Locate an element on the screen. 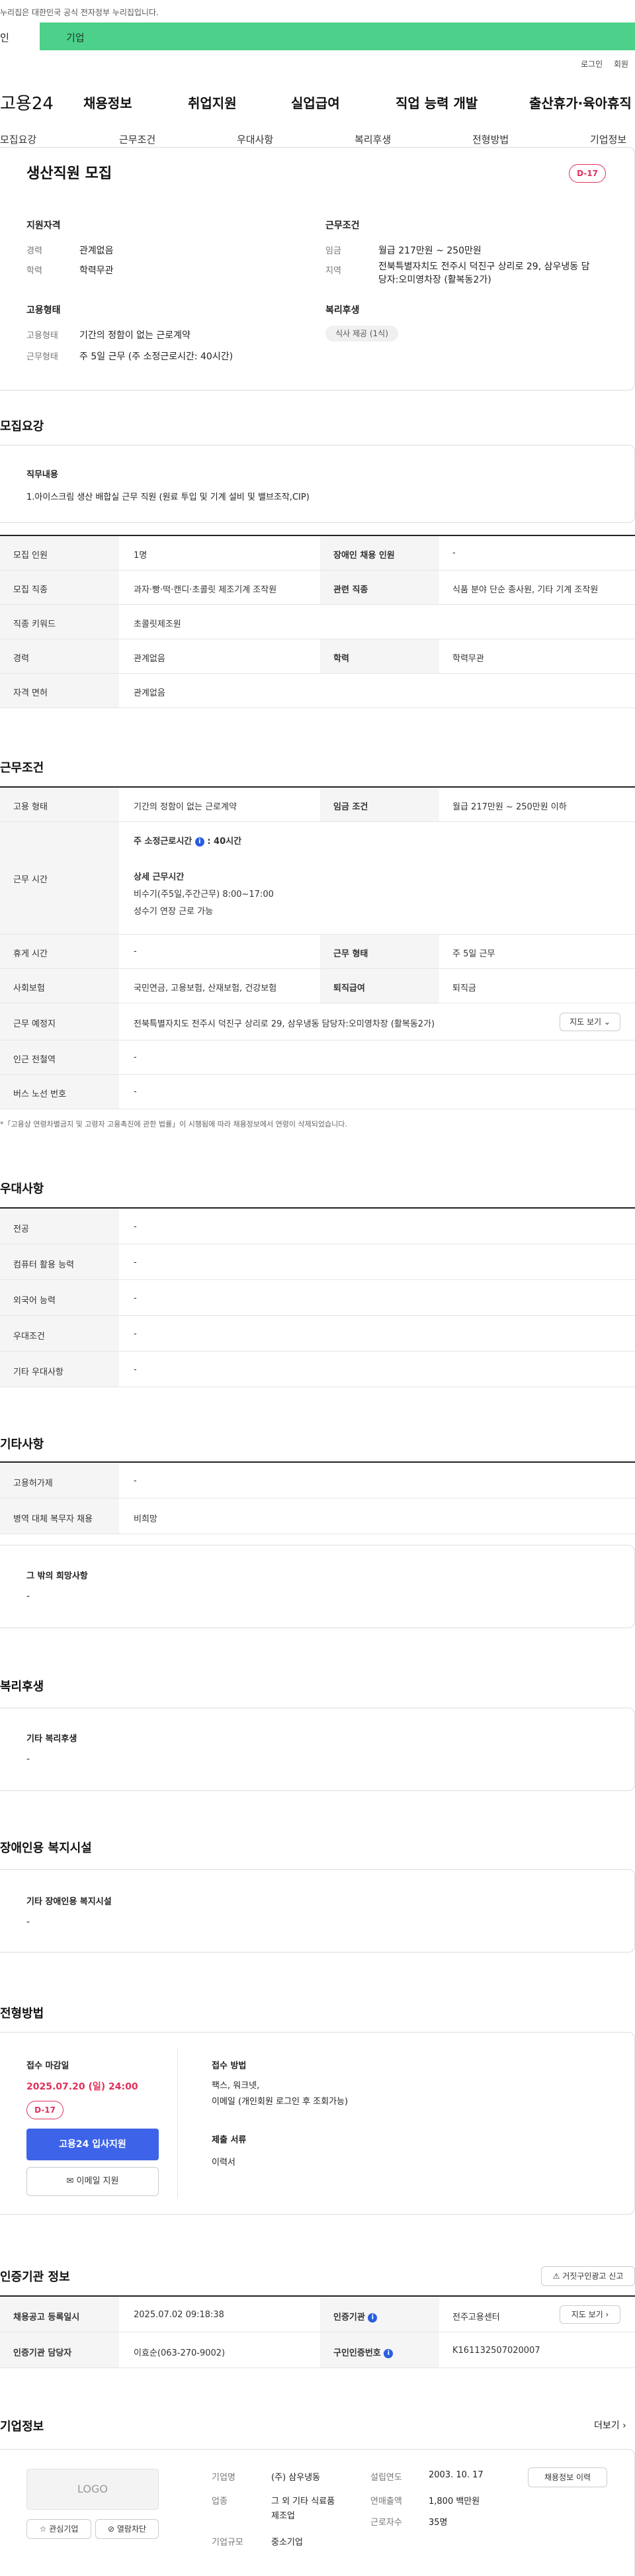 The image size is (635, 2576). method-value-2: 이메일 (개인회원 로그인 후 조회가능) is located at coordinates (280, 2102).